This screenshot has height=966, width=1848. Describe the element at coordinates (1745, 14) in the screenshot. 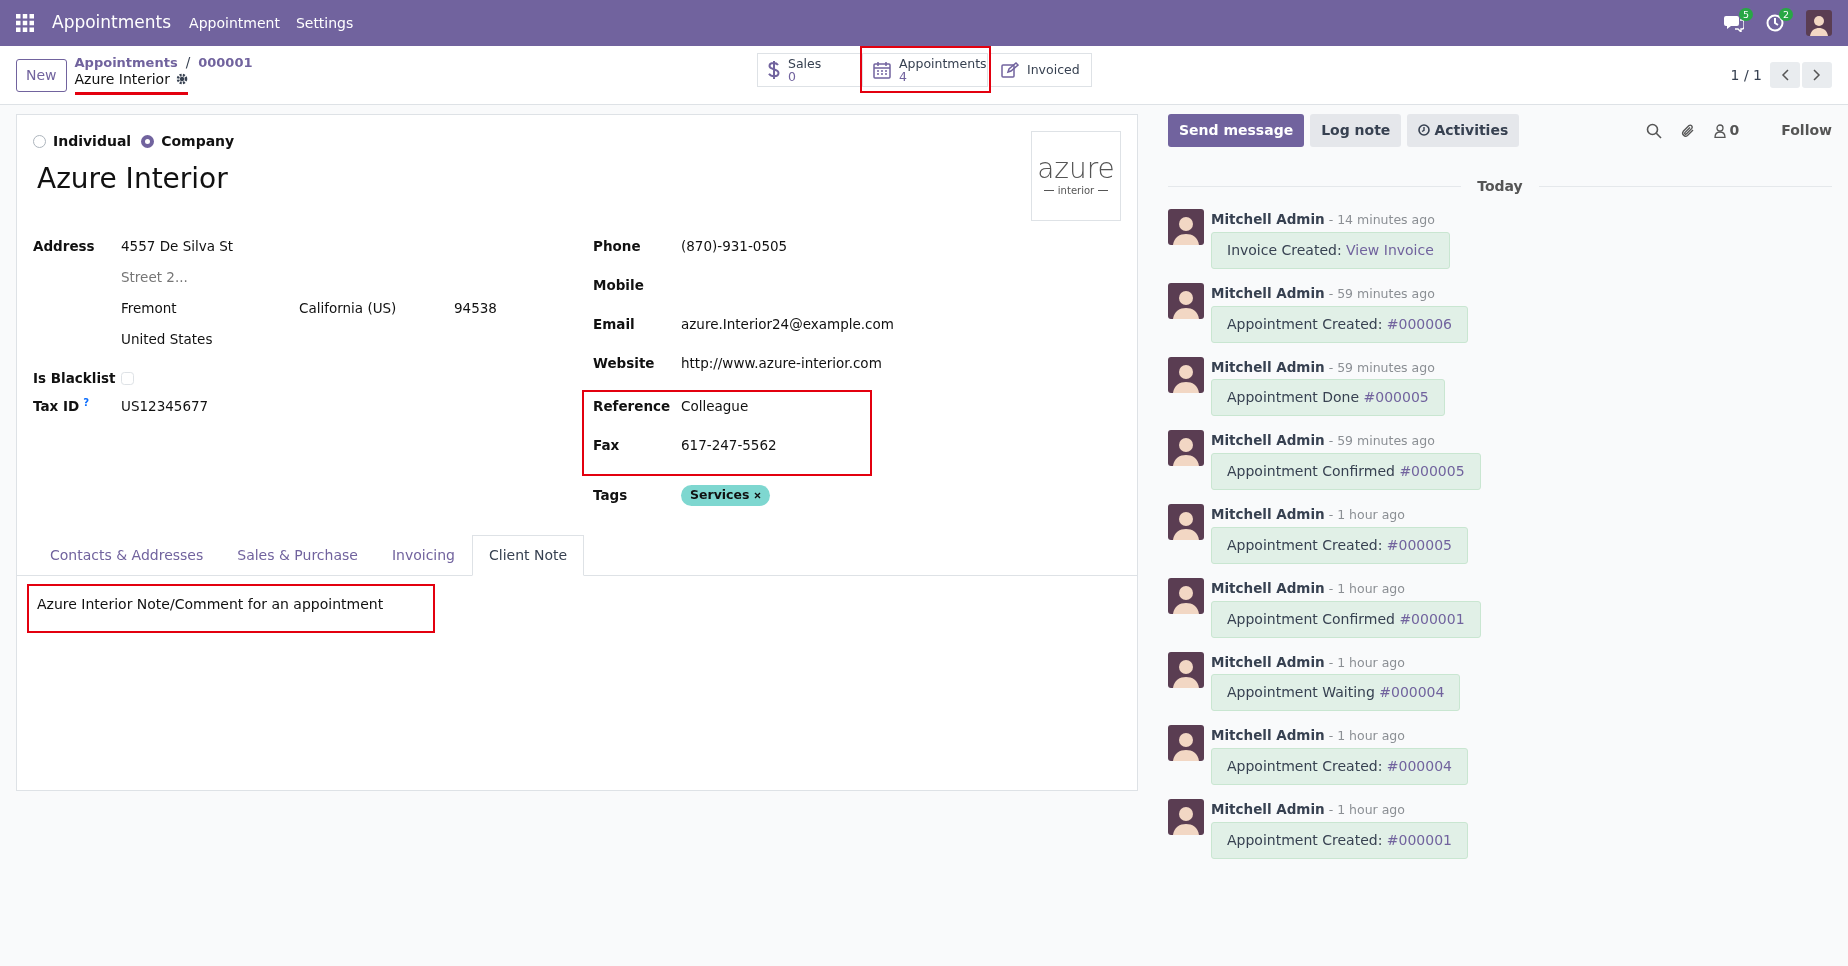

I see `message-count-badge: 5` at that location.